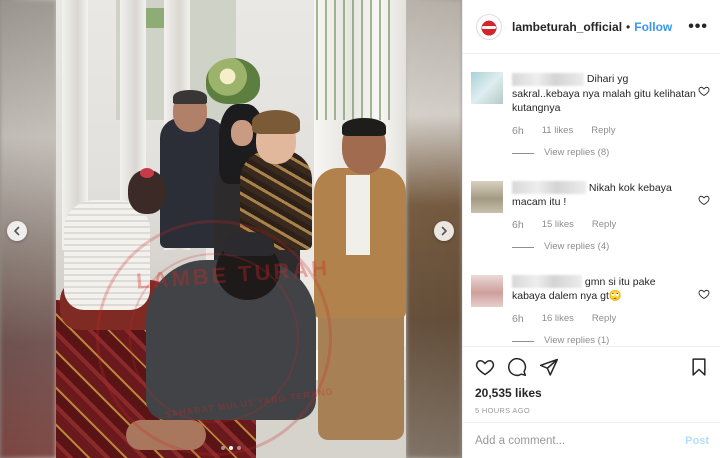  Describe the element at coordinates (356, 60) in the screenshot. I see `photo-vines` at that location.